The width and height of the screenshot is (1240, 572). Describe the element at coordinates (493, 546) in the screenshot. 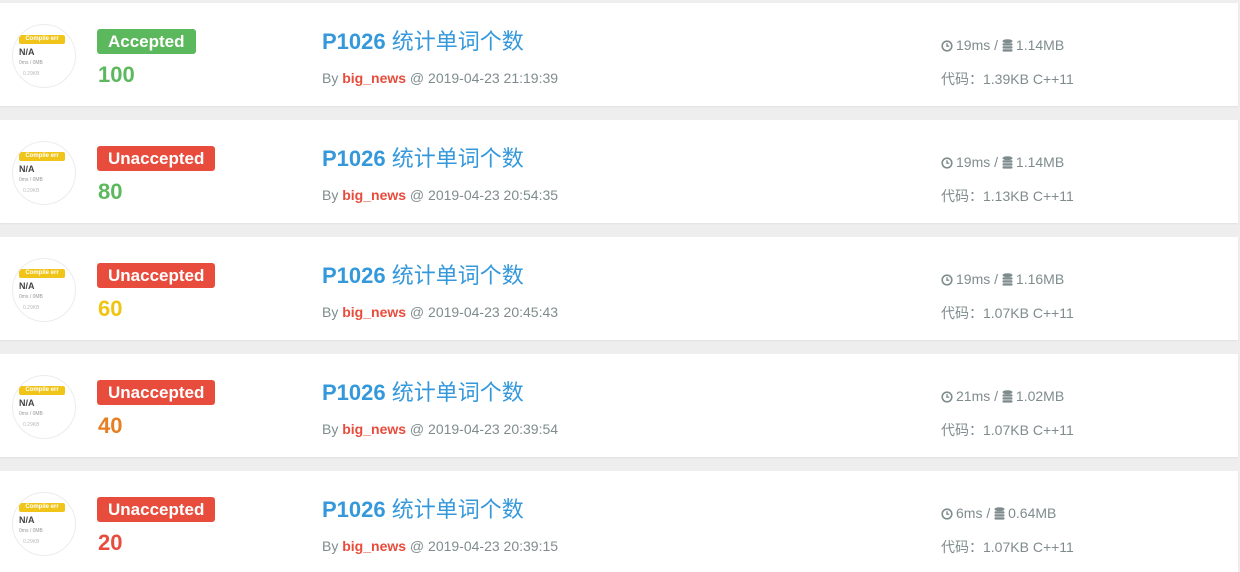

I see `submit-time: 2019-04-23 20:39:15` at that location.